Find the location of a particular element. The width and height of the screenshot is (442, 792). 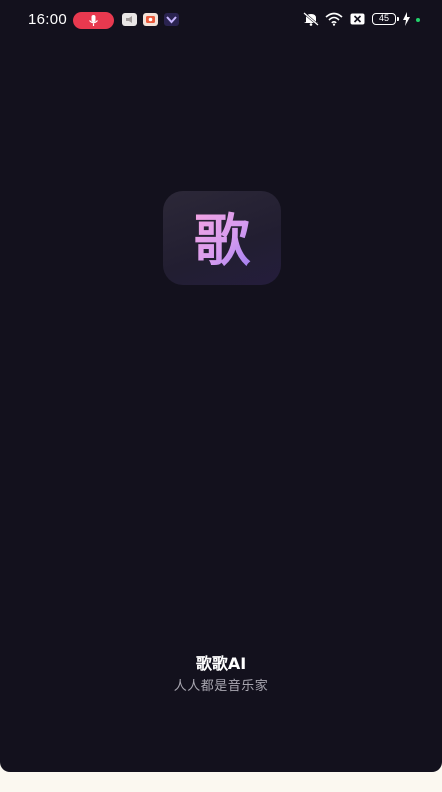

battery-icon: 45 is located at coordinates (384, 19).